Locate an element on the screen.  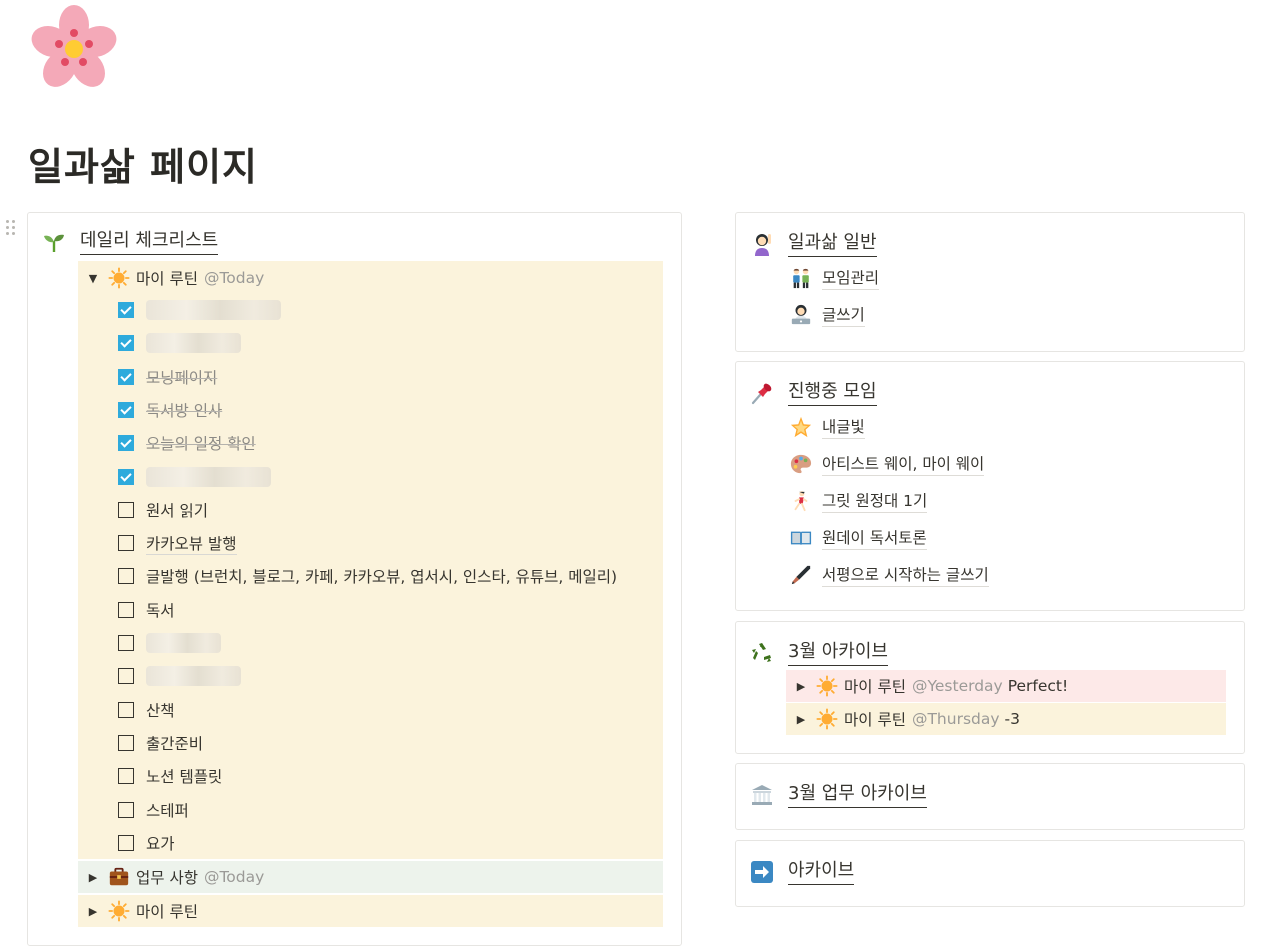
link-review-writing: 서평으로 시작하는 글쓰기 is located at coordinates (889, 575).